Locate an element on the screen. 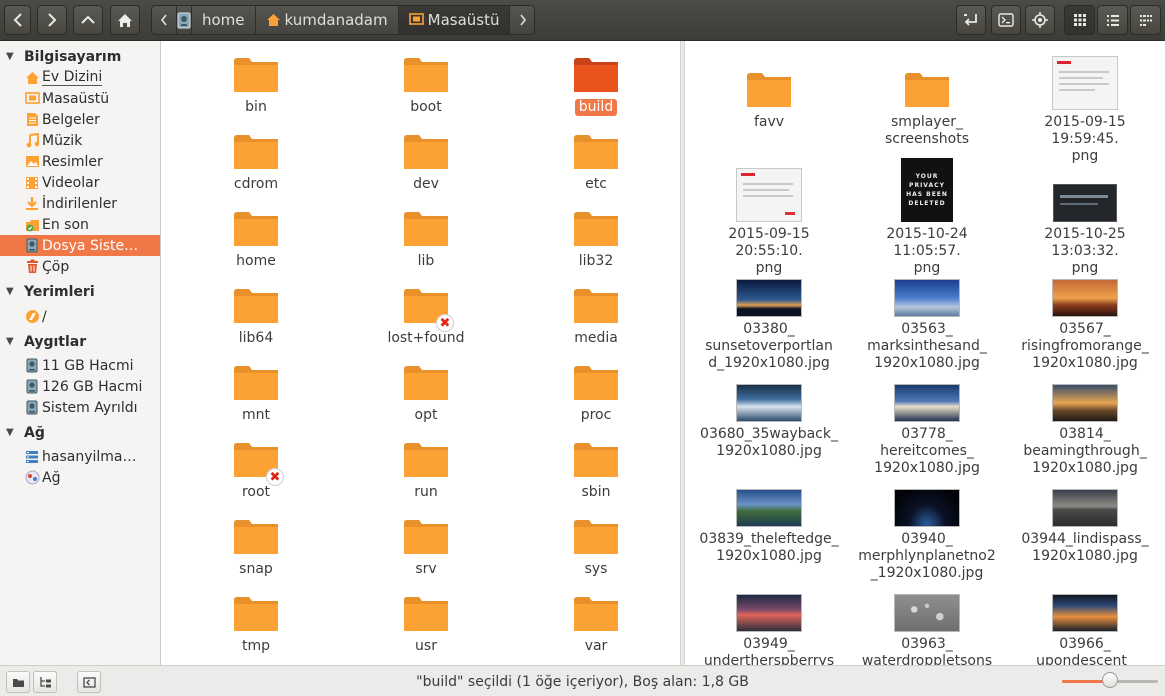 The height and width of the screenshot is (696, 1165). folder-item-var: var is located at coordinates (595, 624).